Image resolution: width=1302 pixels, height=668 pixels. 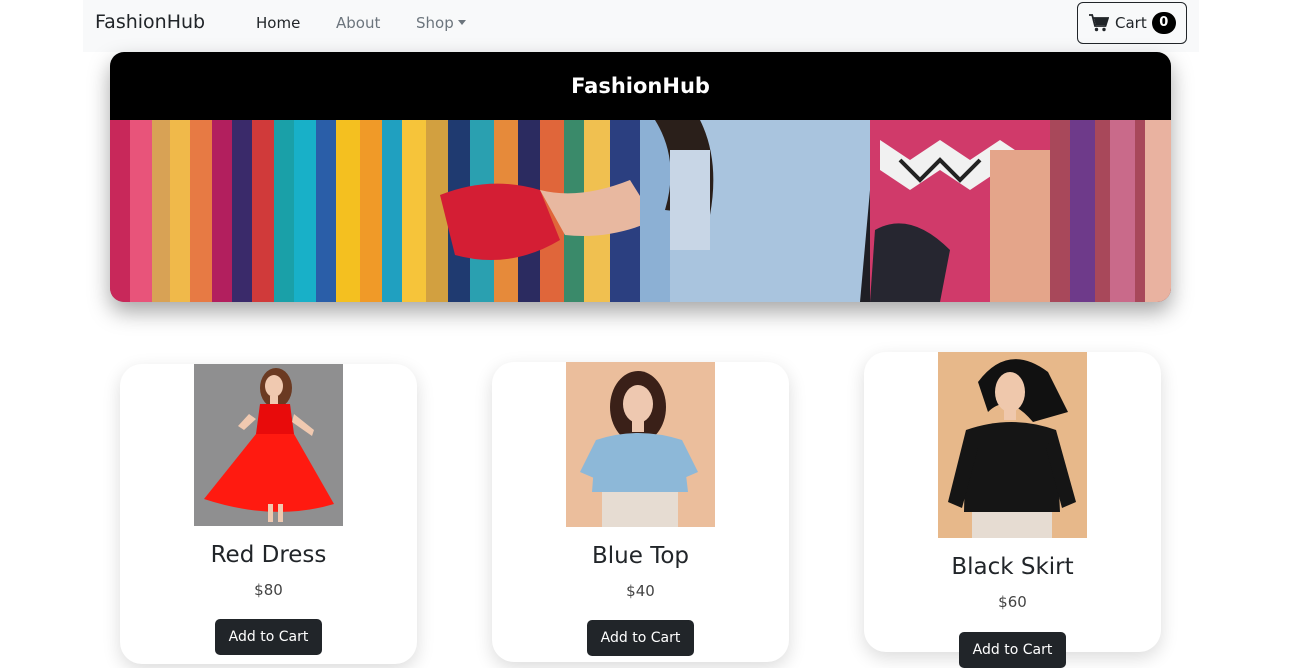 I want to click on product-name: Black Skirt, so click(x=1012, y=567).